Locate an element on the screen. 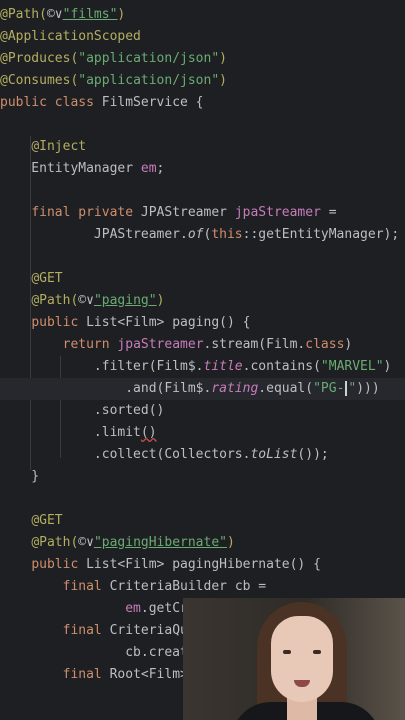 The height and width of the screenshot is (720, 405). code-line: JPAStreamer.of(this::getEntityManager); is located at coordinates (202, 235).